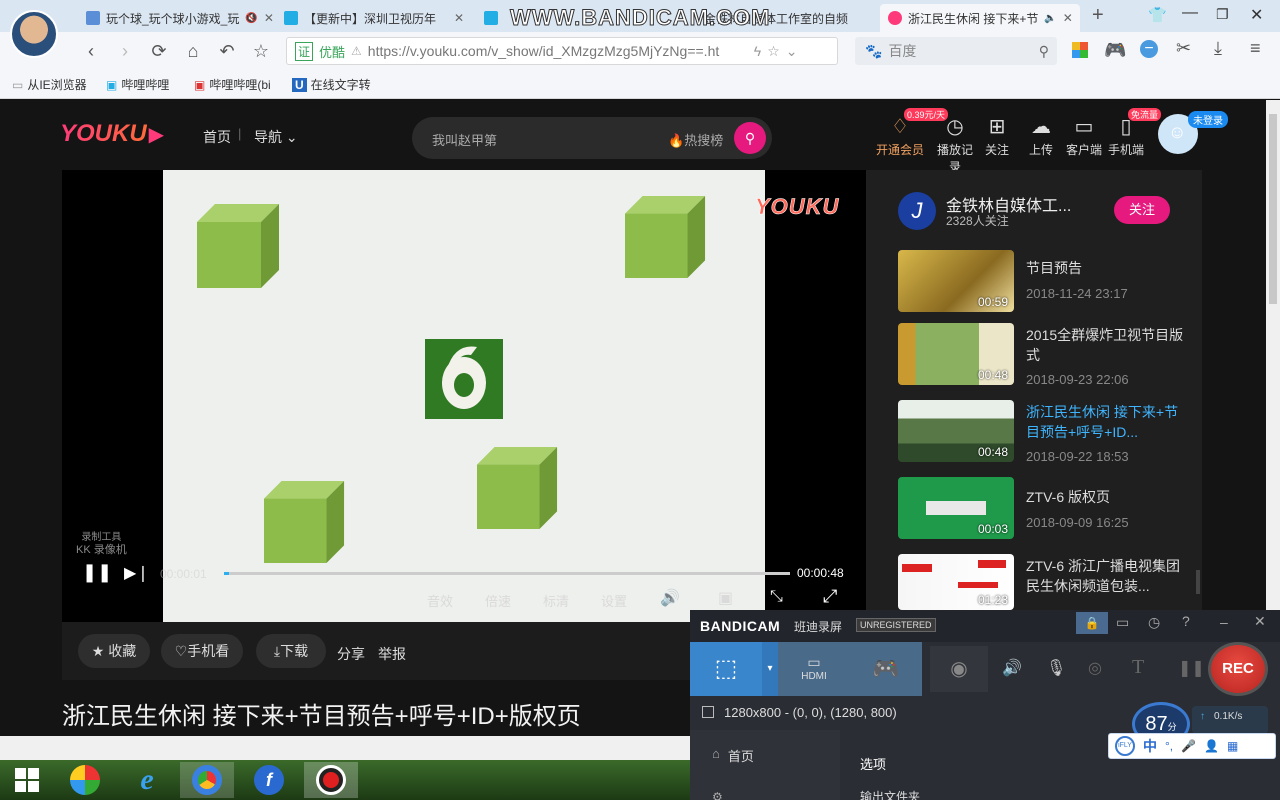 The image size is (1280, 800). What do you see at coordinates (1149, 49) in the screenshot?
I see `minus-circle-icon: −` at bounding box center [1149, 49].